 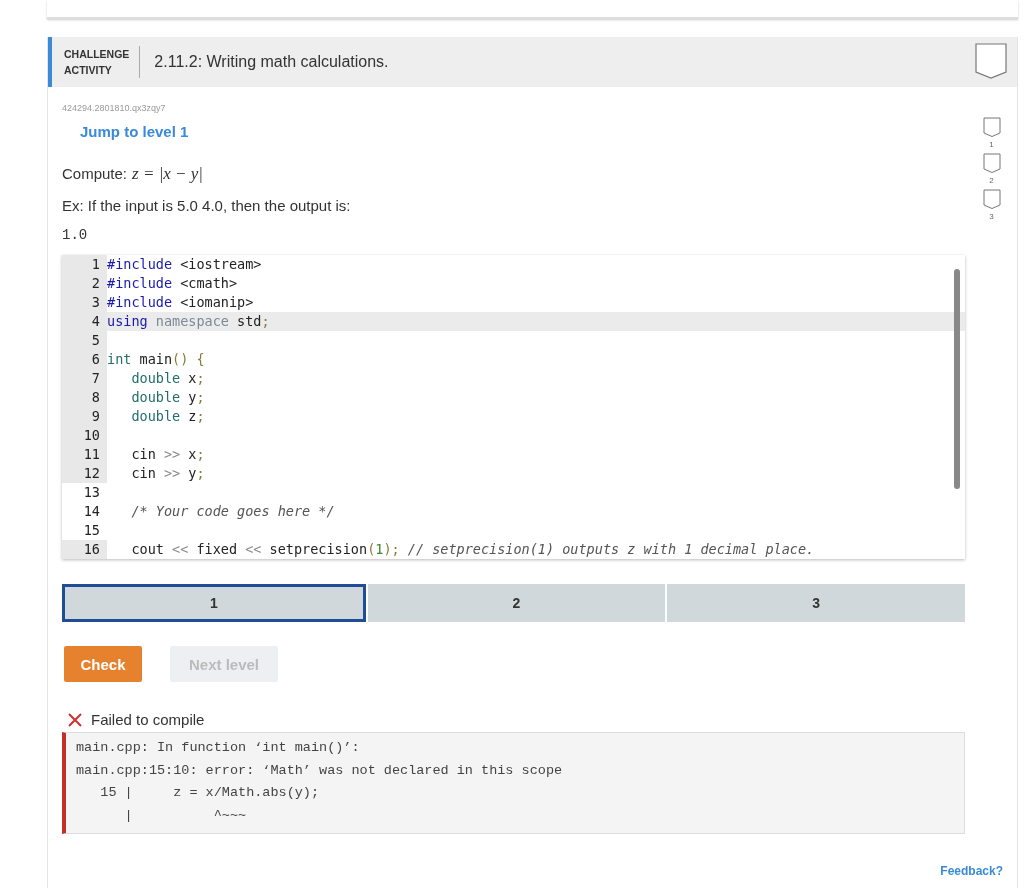 What do you see at coordinates (513, 783) in the screenshot?
I see `compiler-output: main.cpp: In function ‘int main()’: main.cpp:15:10: error: ‘Math’ was not declared in this scope 15 | z = x/Math.abs(y); | ^~~~` at bounding box center [513, 783].